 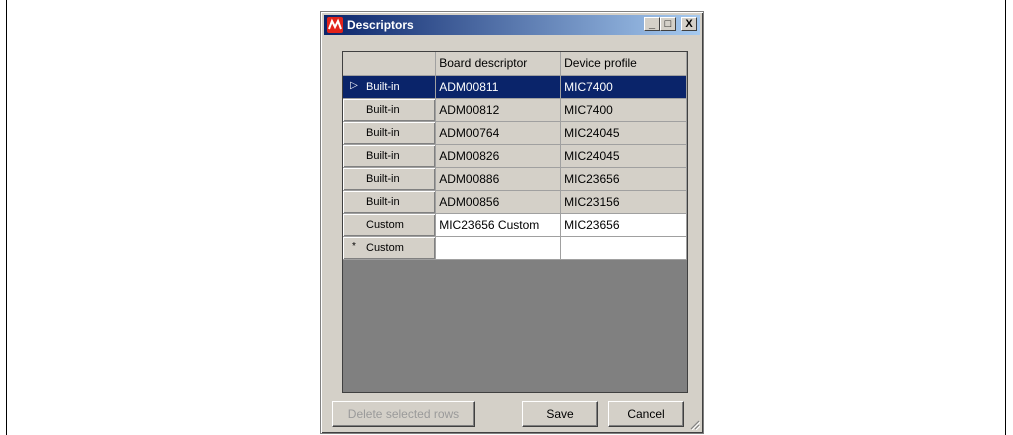 What do you see at coordinates (354, 85) in the screenshot?
I see `current-row-icon: ▷` at bounding box center [354, 85].